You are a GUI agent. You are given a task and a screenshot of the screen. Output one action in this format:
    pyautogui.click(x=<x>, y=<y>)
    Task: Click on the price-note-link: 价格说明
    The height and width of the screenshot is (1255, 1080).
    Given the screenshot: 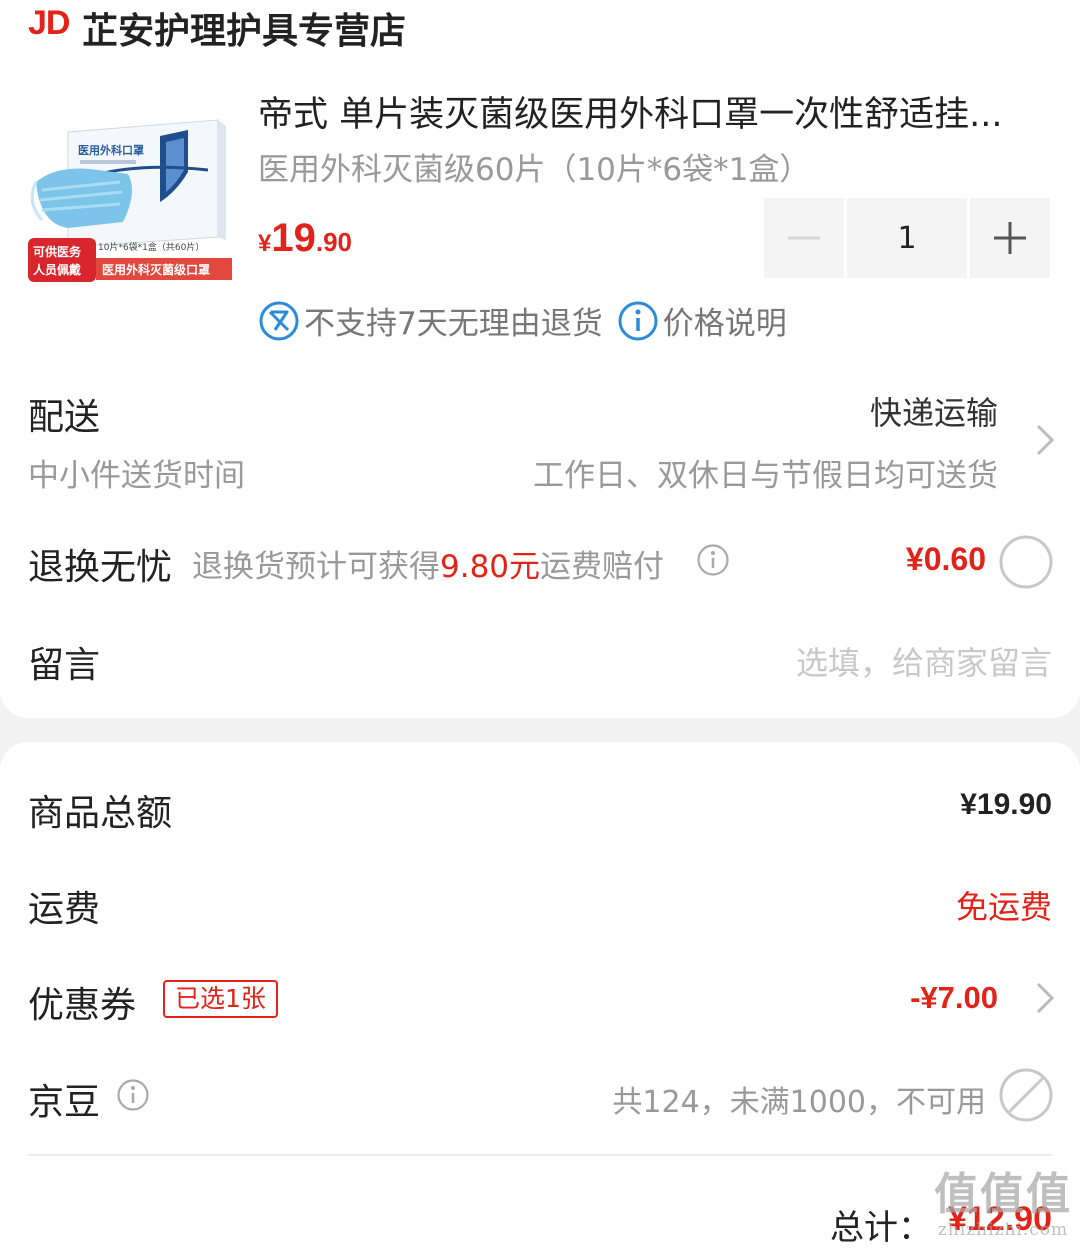 What is the action you would take?
    pyautogui.click(x=725, y=320)
    